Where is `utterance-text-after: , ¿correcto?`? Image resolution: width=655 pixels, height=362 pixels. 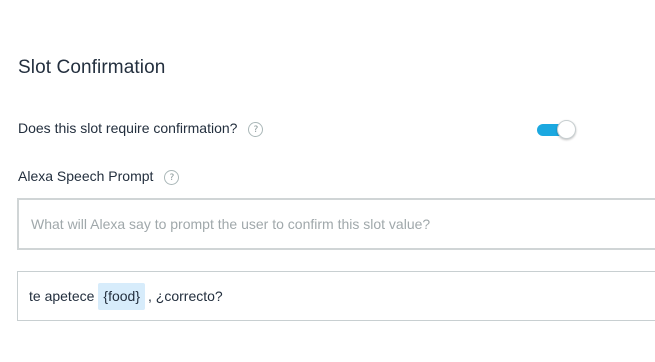
utterance-text-after: , ¿correcto? is located at coordinates (185, 296).